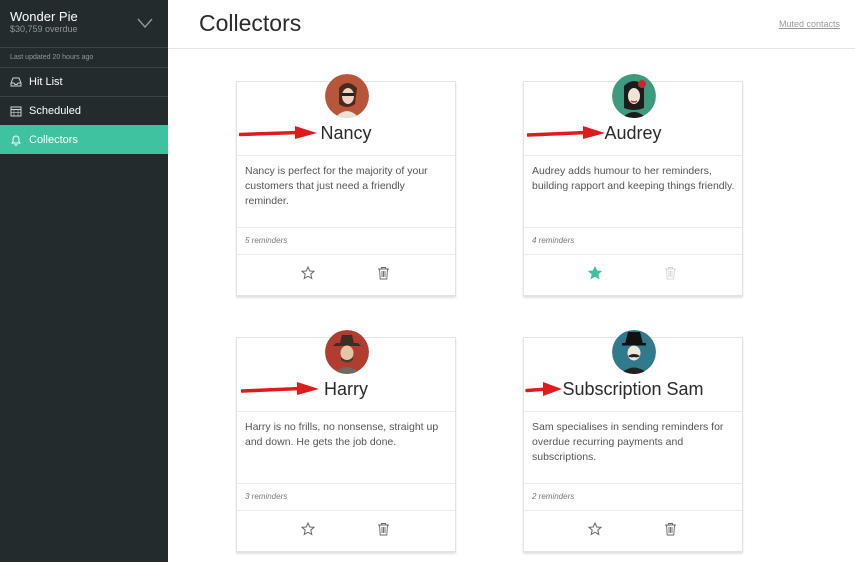 This screenshot has height=562, width=855. What do you see at coordinates (809, 24) in the screenshot?
I see `muted-contacts-link: Muted contacts` at bounding box center [809, 24].